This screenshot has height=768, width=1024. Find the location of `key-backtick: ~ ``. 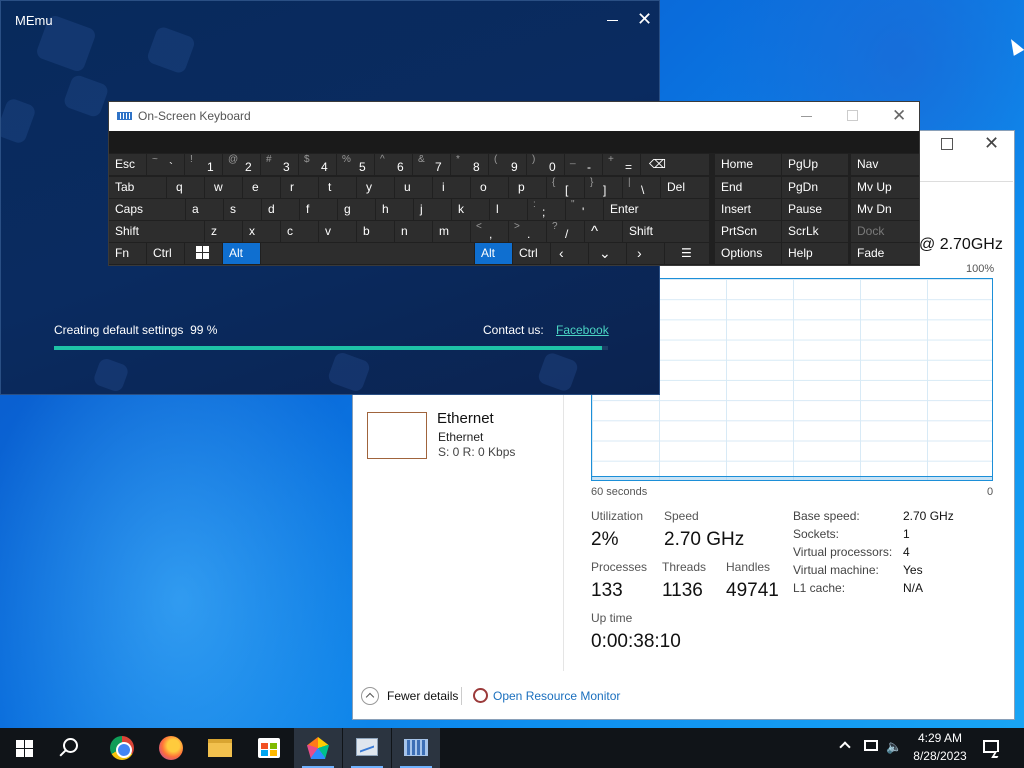

key-backtick: ~ ` is located at coordinates (165, 164).